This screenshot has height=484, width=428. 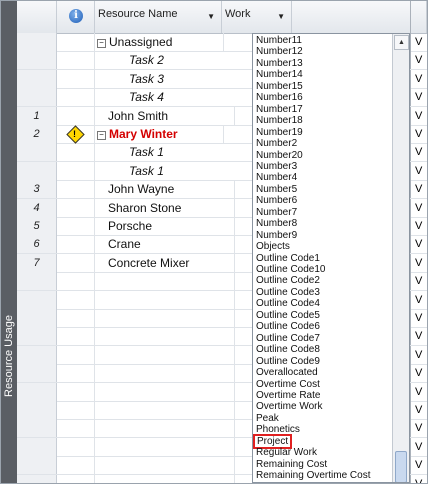 What do you see at coordinates (165, 189) in the screenshot?
I see `resource-name-cell: John Wayne` at bounding box center [165, 189].